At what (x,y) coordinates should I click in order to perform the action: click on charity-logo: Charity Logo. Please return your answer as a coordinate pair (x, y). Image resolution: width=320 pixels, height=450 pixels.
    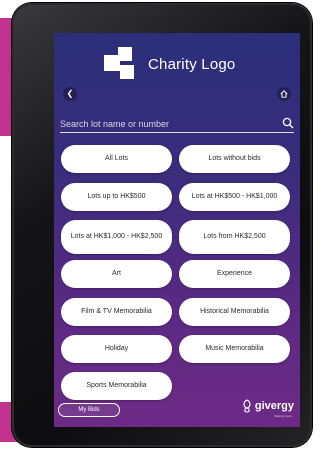
    Looking at the image, I should click on (169, 64).